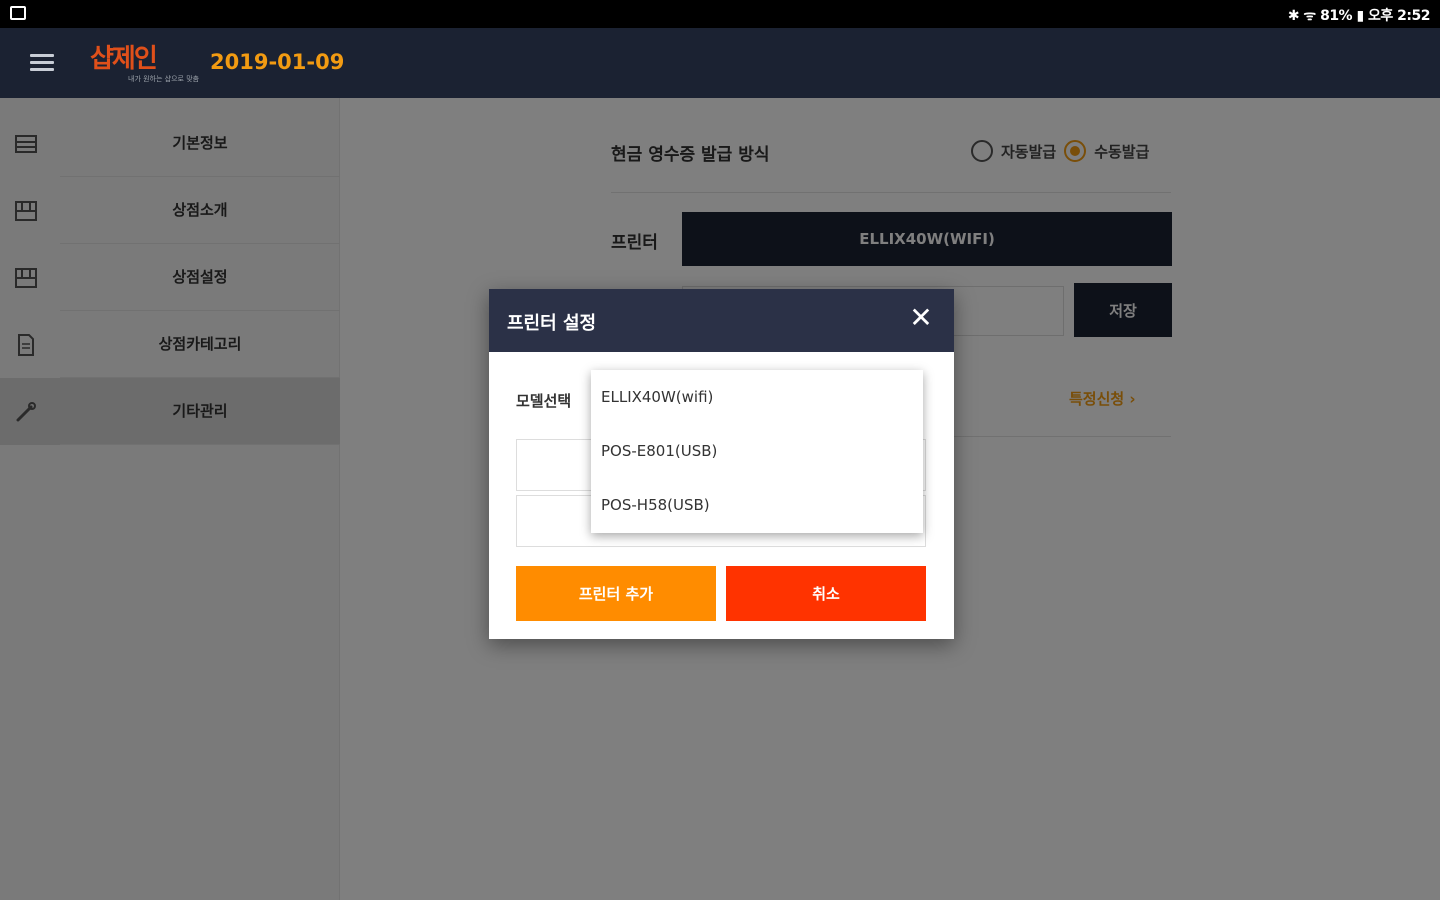 The image size is (1440, 900). I want to click on dropdown-option: ELLIX40W(wifi), so click(757, 397).